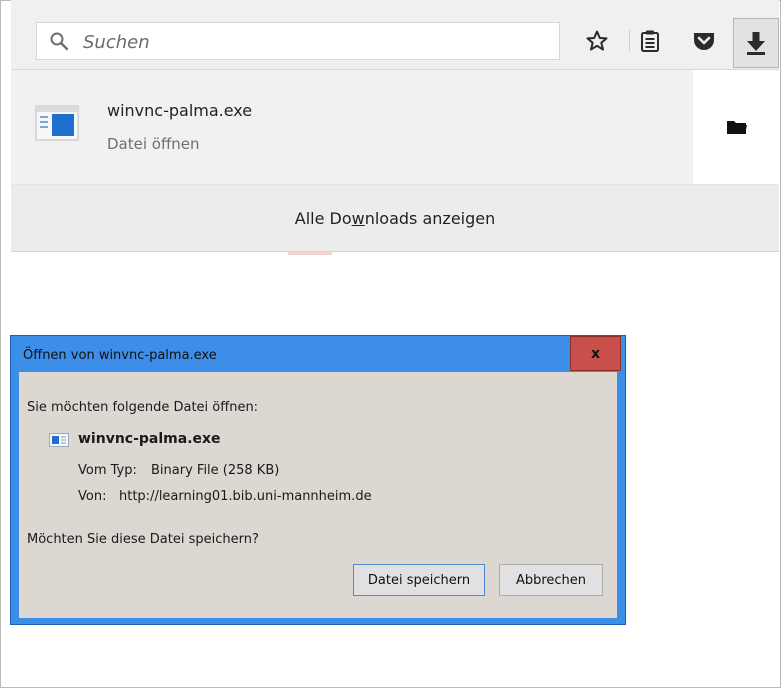 The height and width of the screenshot is (688, 781). Describe the element at coordinates (149, 439) in the screenshot. I see `dialog-filename: winvnc-palma.exe` at that location.